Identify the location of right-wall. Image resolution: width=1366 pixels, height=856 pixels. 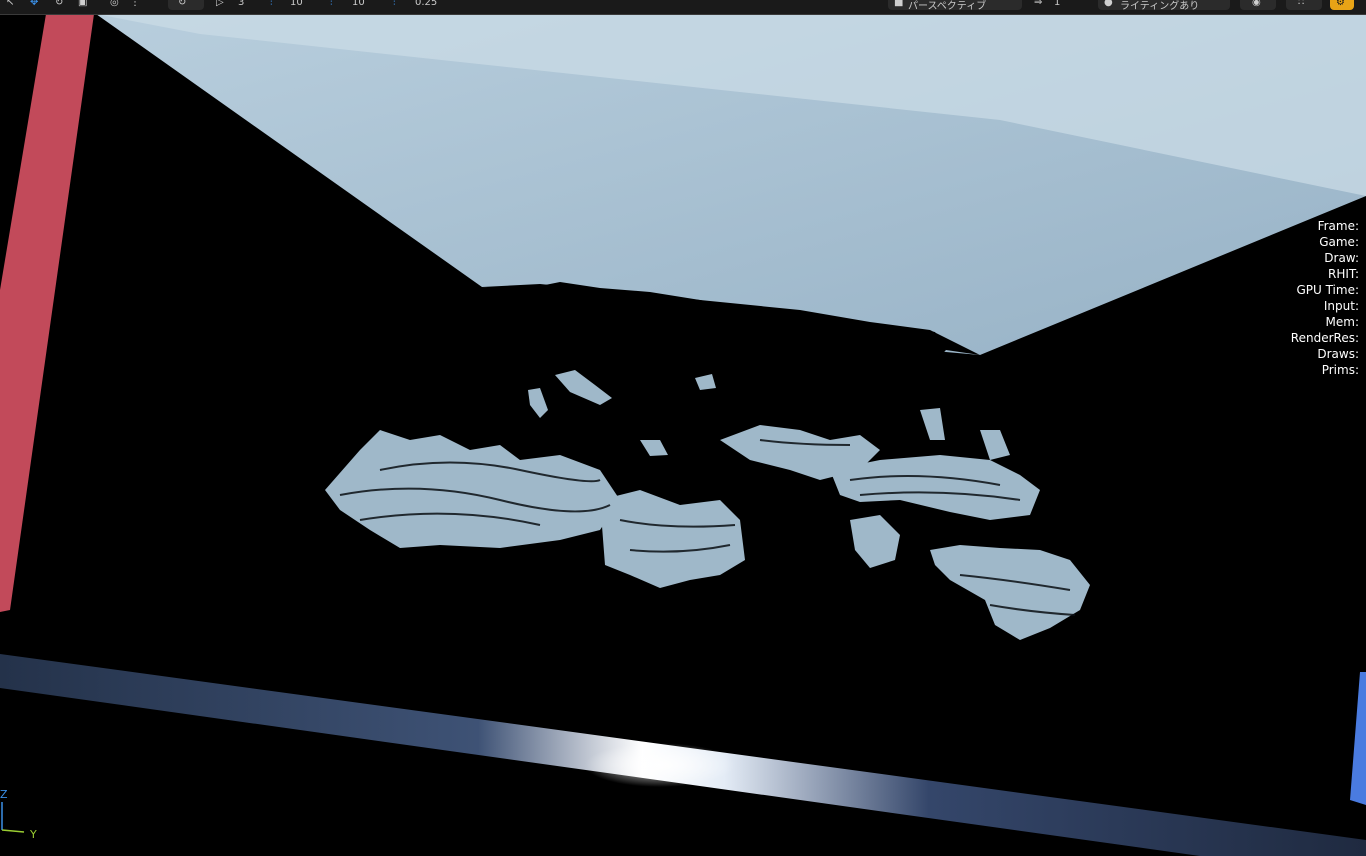
(1358, 738).